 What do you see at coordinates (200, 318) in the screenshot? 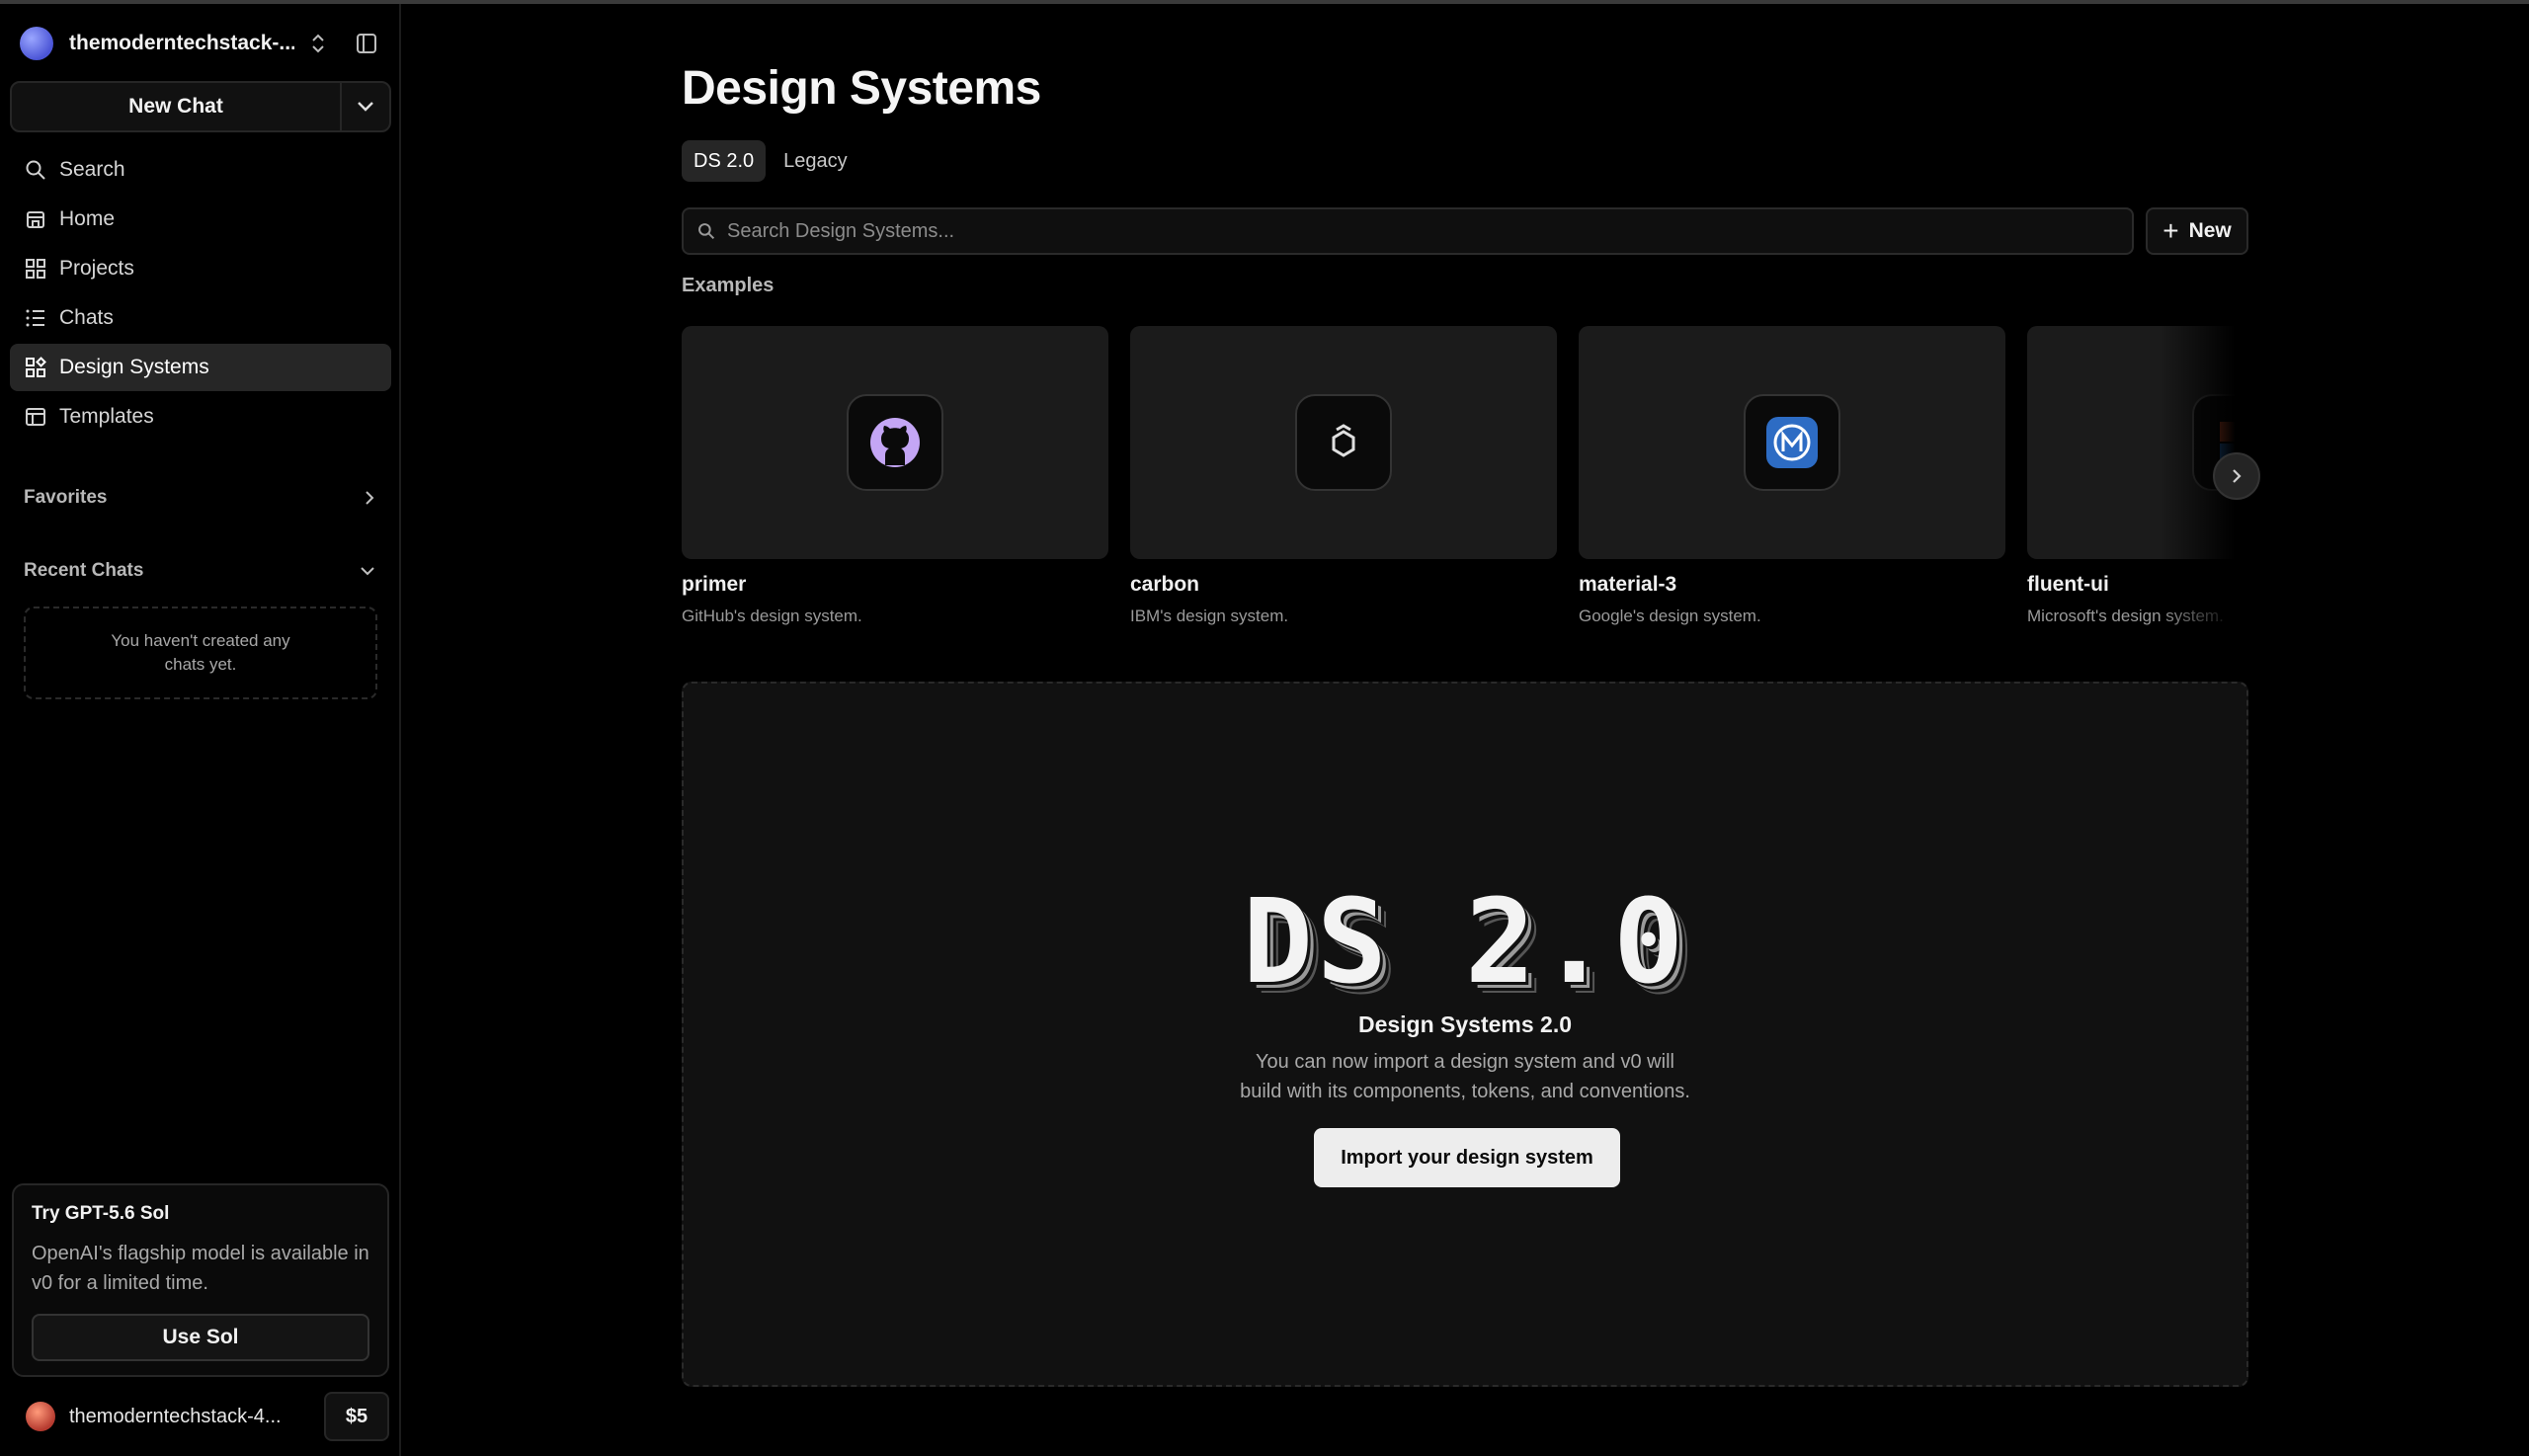
I see `sidebar-item-chats: Chats` at bounding box center [200, 318].